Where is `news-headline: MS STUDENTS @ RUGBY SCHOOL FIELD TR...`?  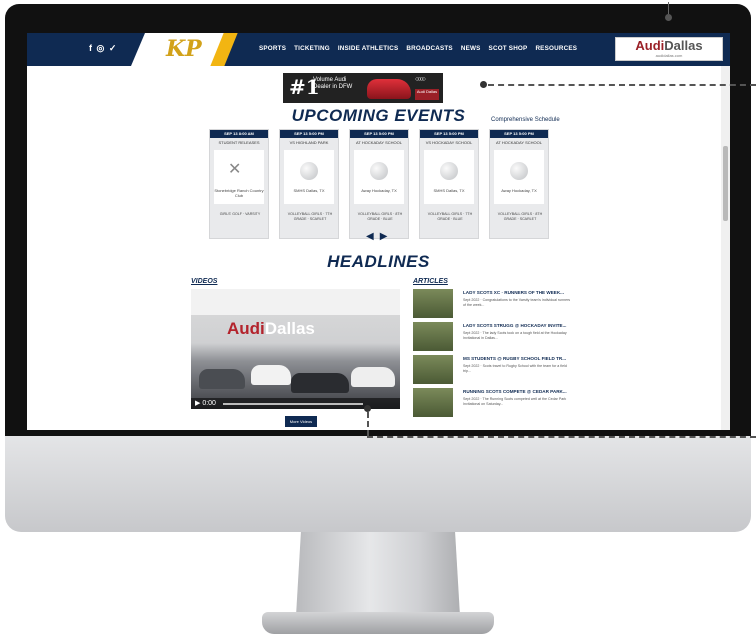 news-headline: MS STUDENTS @ RUGBY SCHOOL FIELD TR... is located at coordinates (515, 358).